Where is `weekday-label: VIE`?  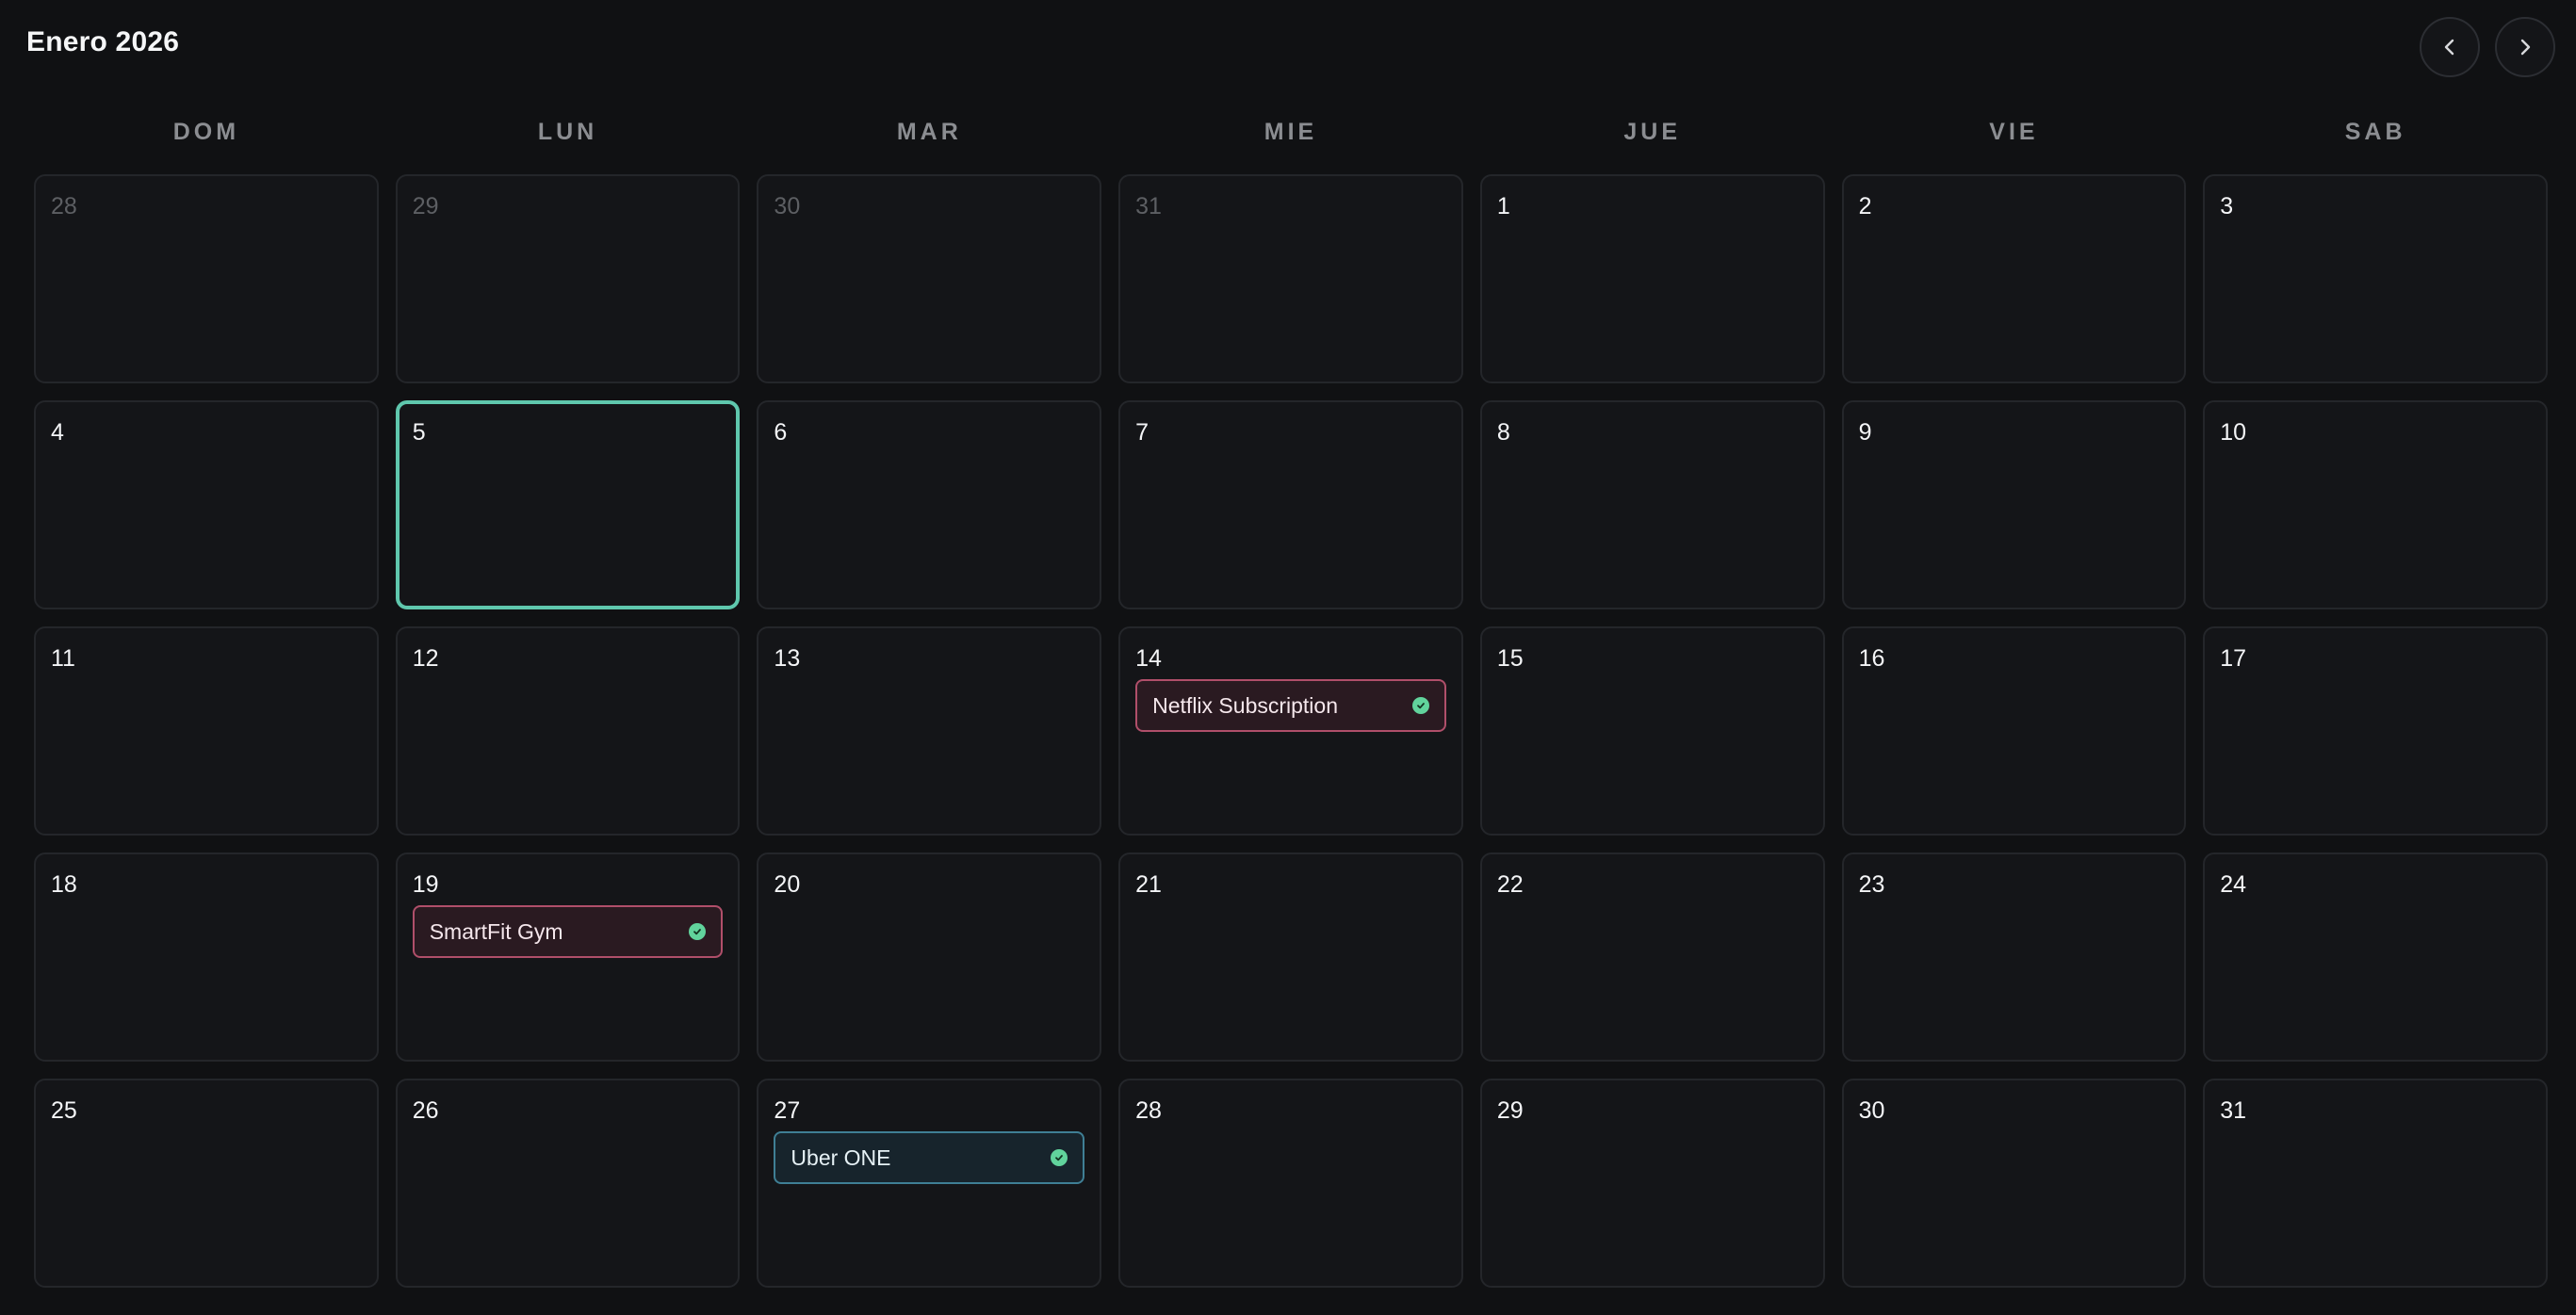
weekday-label: VIE is located at coordinates (2014, 132).